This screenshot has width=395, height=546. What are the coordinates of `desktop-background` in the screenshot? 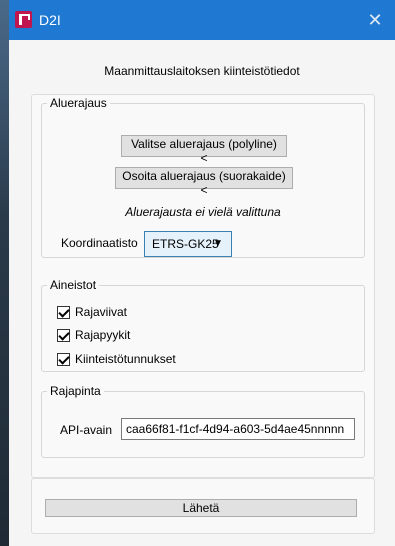 It's located at (4, 273).